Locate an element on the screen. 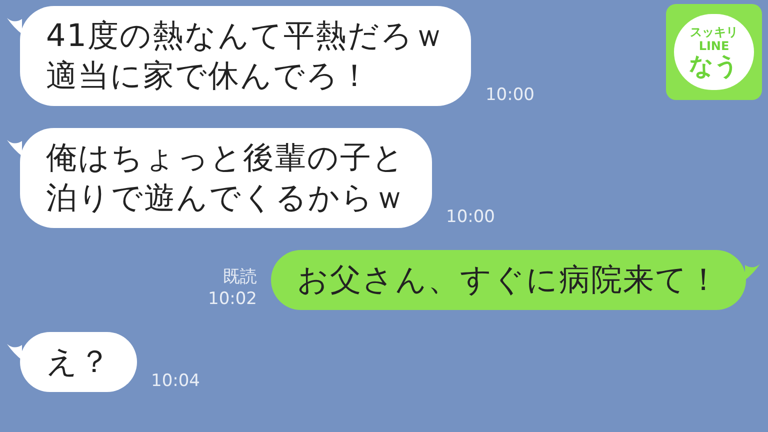 The height and width of the screenshot is (432, 768). logo-text: スッキリ is located at coordinates (714, 32).